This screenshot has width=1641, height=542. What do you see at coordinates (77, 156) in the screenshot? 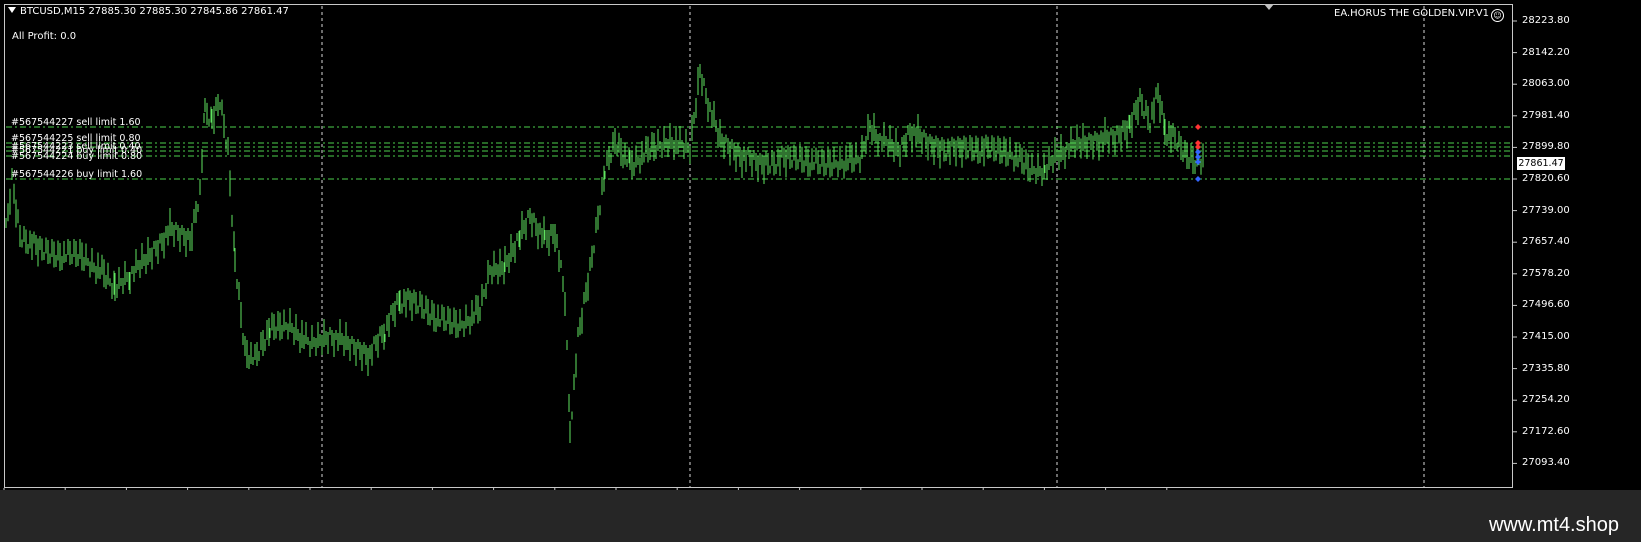
I see `order-label: #567544224 buy limit 0.80` at bounding box center [77, 156].